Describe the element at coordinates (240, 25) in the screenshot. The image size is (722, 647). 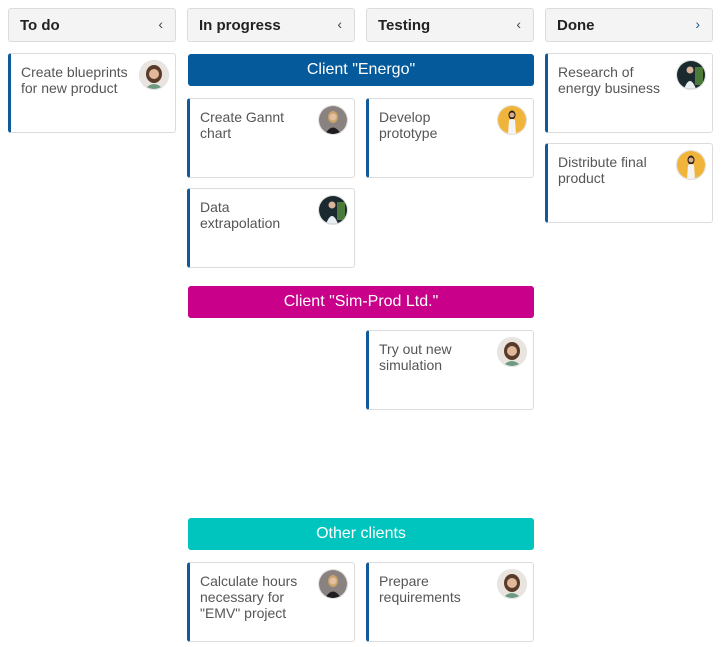
I see `column-title: In progress` at that location.